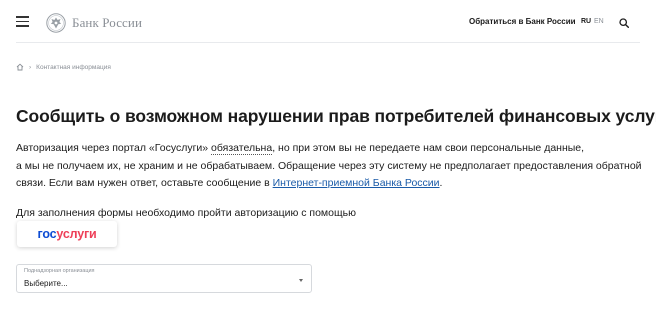  Describe the element at coordinates (242, 148) in the screenshot. I see `mandatory-term: обязательна` at that location.